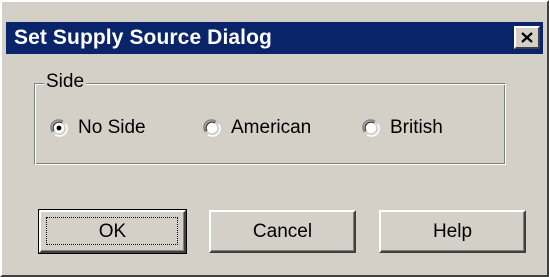 The width and height of the screenshot is (549, 277). I want to click on close-button, so click(527, 37).